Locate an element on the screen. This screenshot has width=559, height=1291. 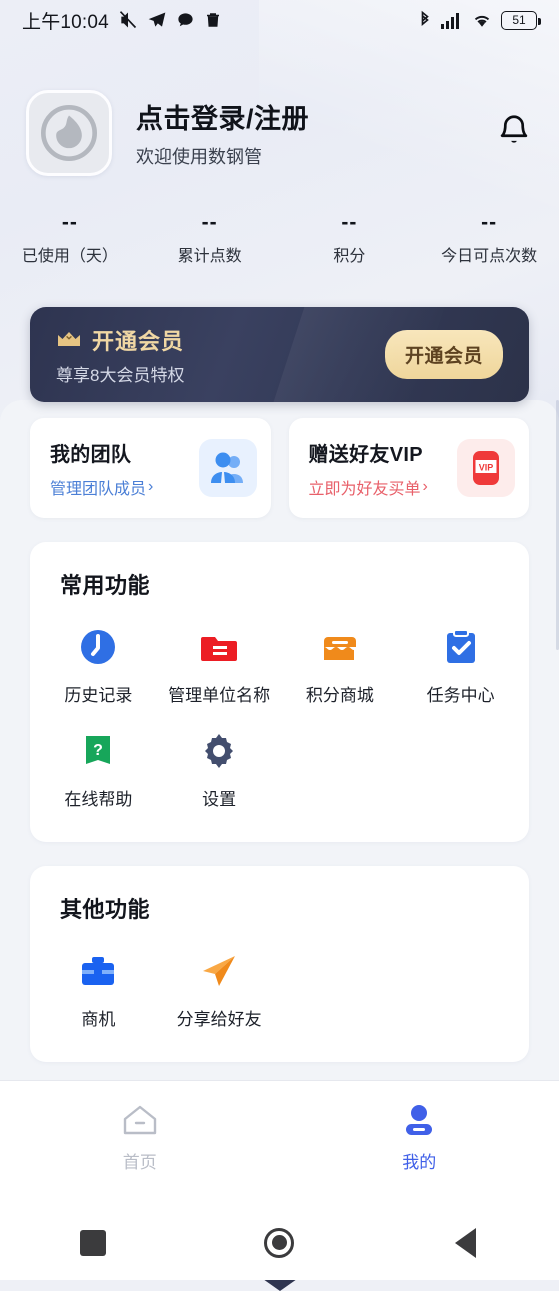
team-people-icon is located at coordinates (228, 468).